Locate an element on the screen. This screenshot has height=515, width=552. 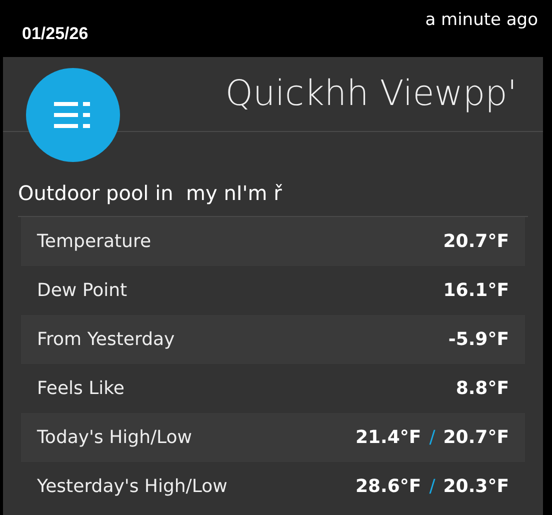
reading-value: 20.7°F is located at coordinates (476, 242).